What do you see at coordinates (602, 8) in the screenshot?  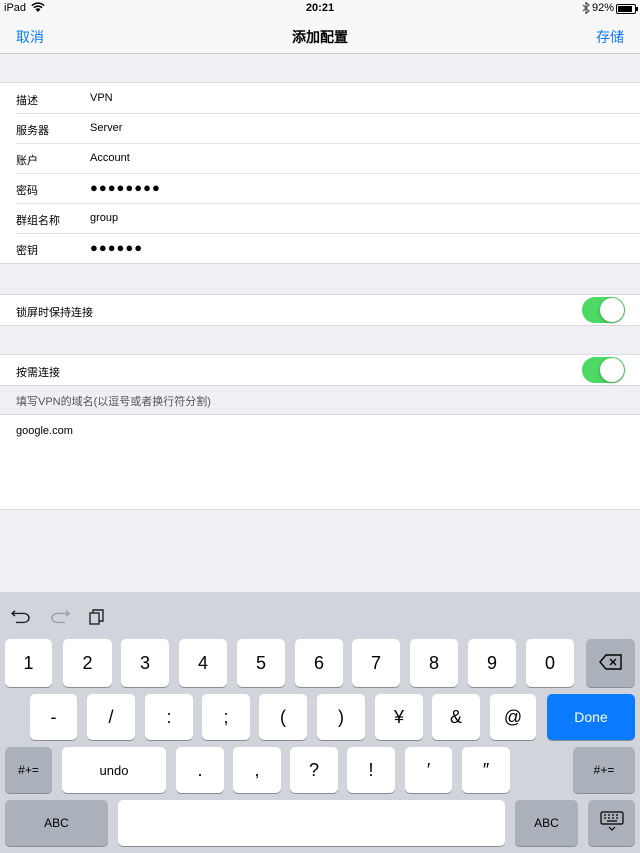 I see `battery-percentage: 92%` at bounding box center [602, 8].